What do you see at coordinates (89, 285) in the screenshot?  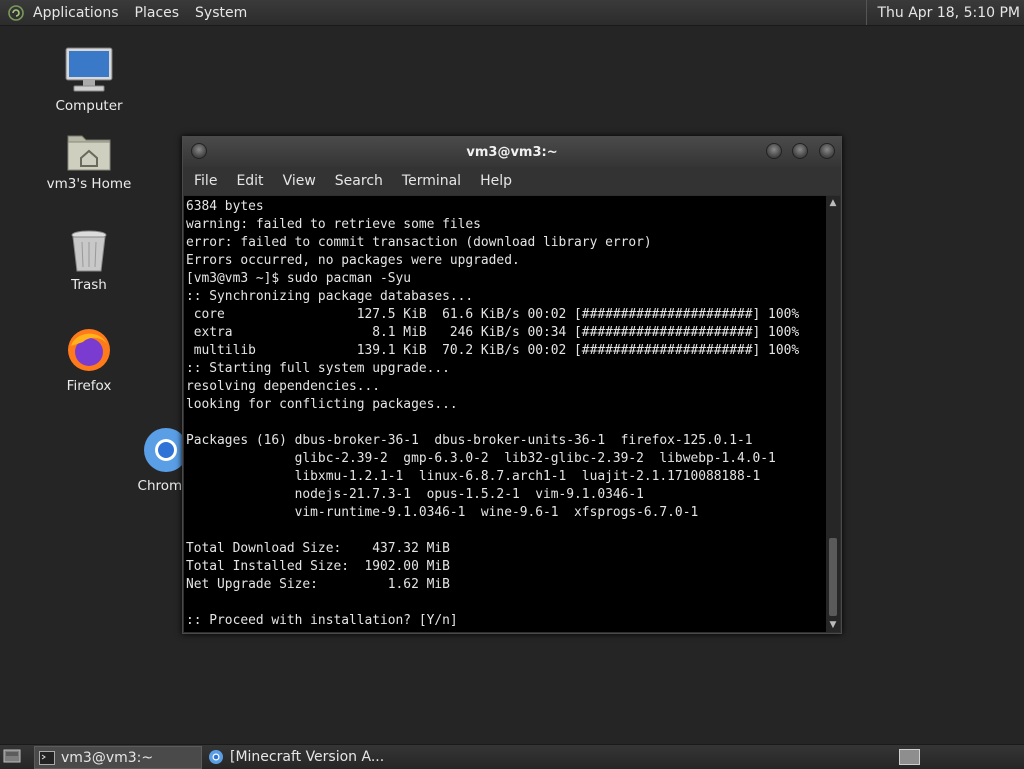 I see `desktop-icon-label: Trash` at bounding box center [89, 285].